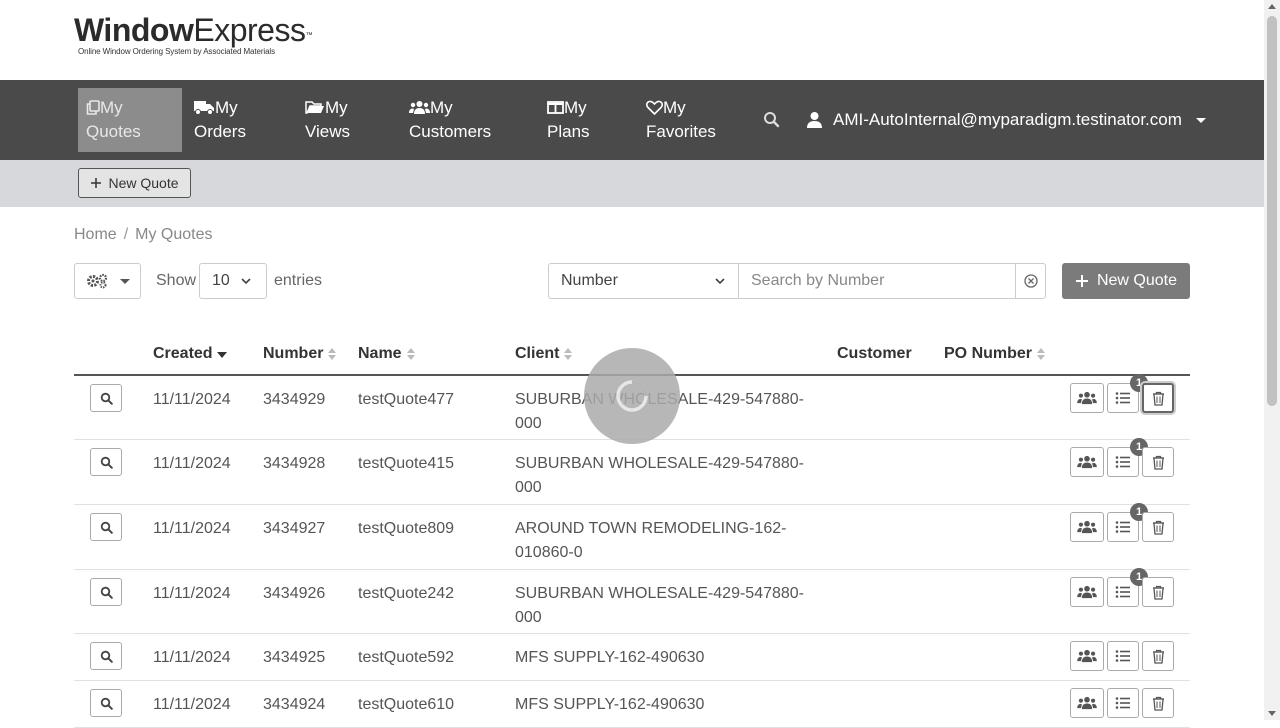 The width and height of the screenshot is (1280, 728). What do you see at coordinates (380, 353) in the screenshot?
I see `column-header-label: Name` at bounding box center [380, 353].